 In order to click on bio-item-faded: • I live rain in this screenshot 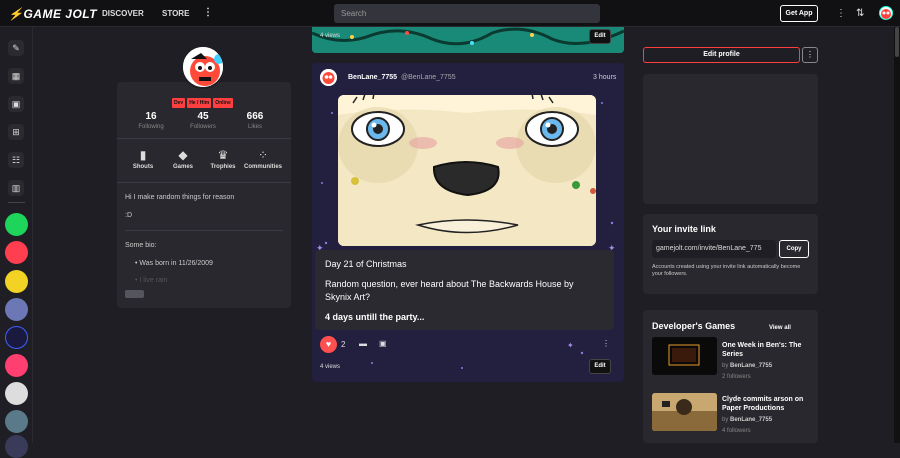, I will do `click(151, 280)`.